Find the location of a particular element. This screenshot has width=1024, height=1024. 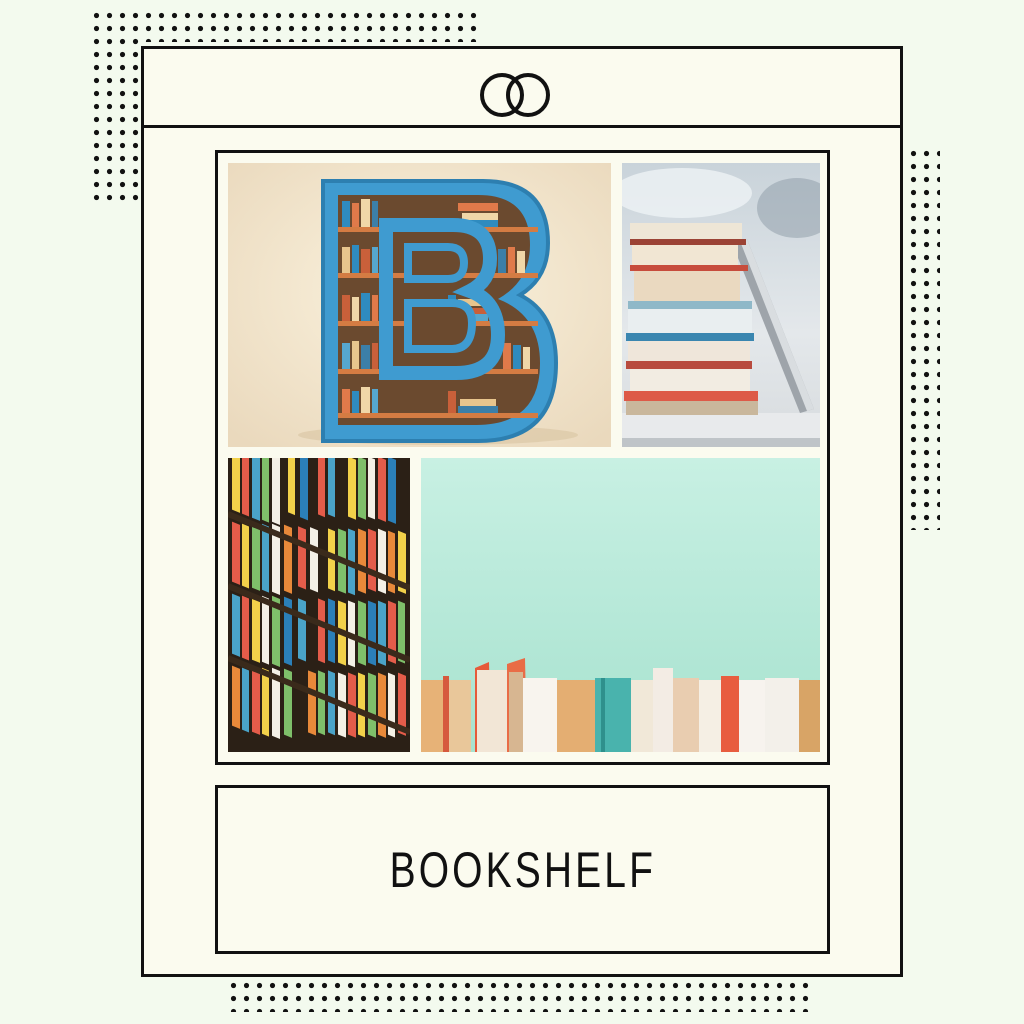

dot-pattern-right is located at coordinates (925, 340).